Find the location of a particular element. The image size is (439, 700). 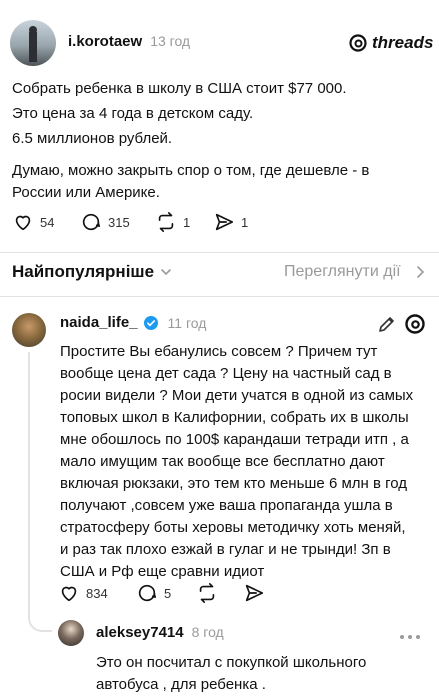

nested-reply-avatar is located at coordinates (71, 633).